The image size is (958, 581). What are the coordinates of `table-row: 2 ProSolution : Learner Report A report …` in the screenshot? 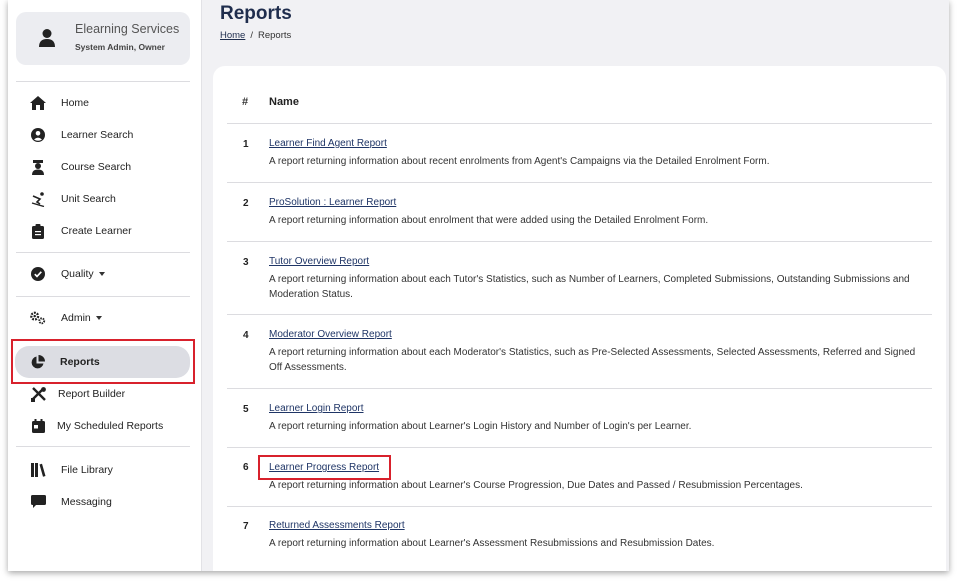 It's located at (579, 212).